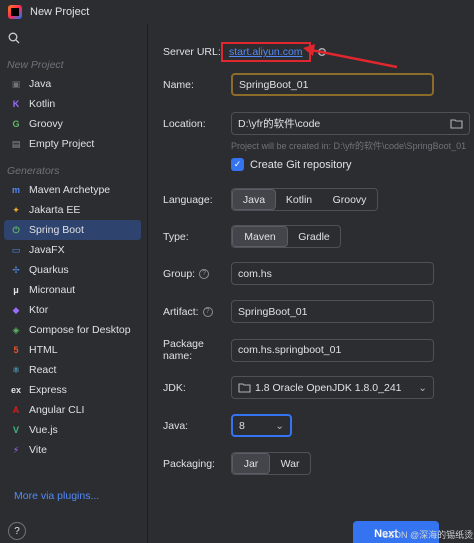 The width and height of the screenshot is (474, 543). Describe the element at coordinates (70, 84) in the screenshot. I see `sidebar-item-java: ▣ Java` at that location.